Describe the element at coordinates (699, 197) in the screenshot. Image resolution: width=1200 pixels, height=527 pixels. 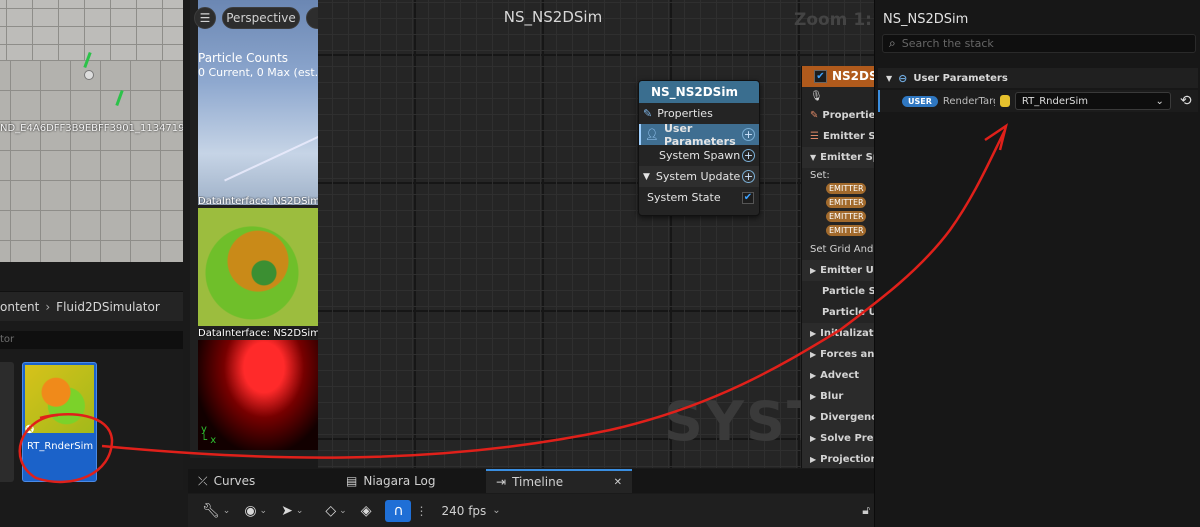
I see `node-row-system-state: System State ✔` at that location.